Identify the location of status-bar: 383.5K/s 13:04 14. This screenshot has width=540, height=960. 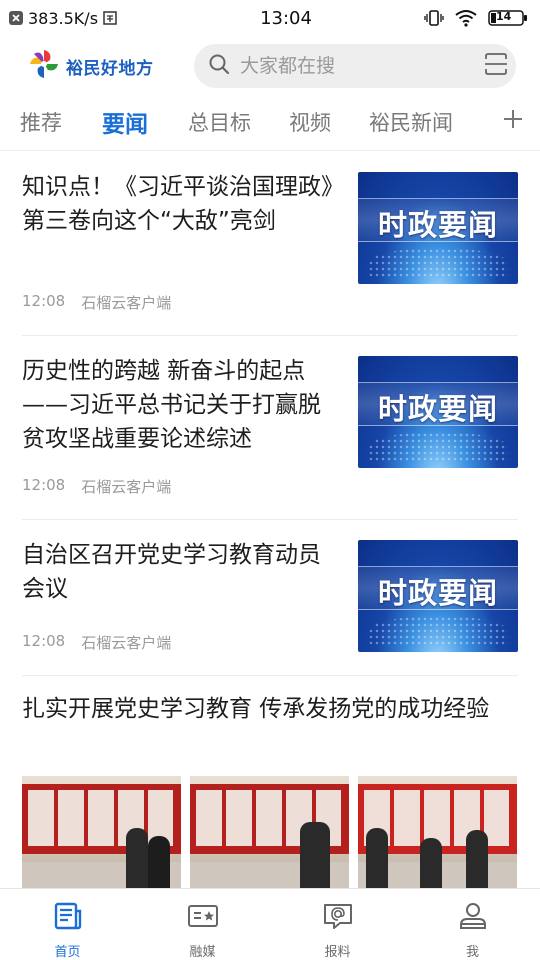
(270, 18).